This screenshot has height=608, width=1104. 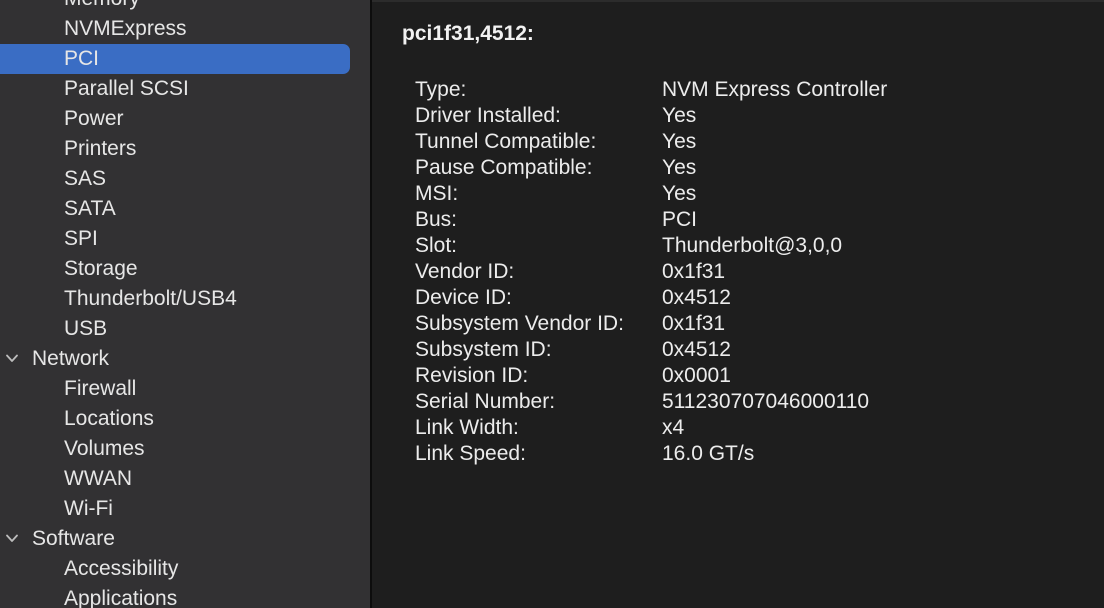 What do you see at coordinates (651, 324) in the screenshot?
I see `property-row: Subsystem Vendor ID: 0x1f31` at bounding box center [651, 324].